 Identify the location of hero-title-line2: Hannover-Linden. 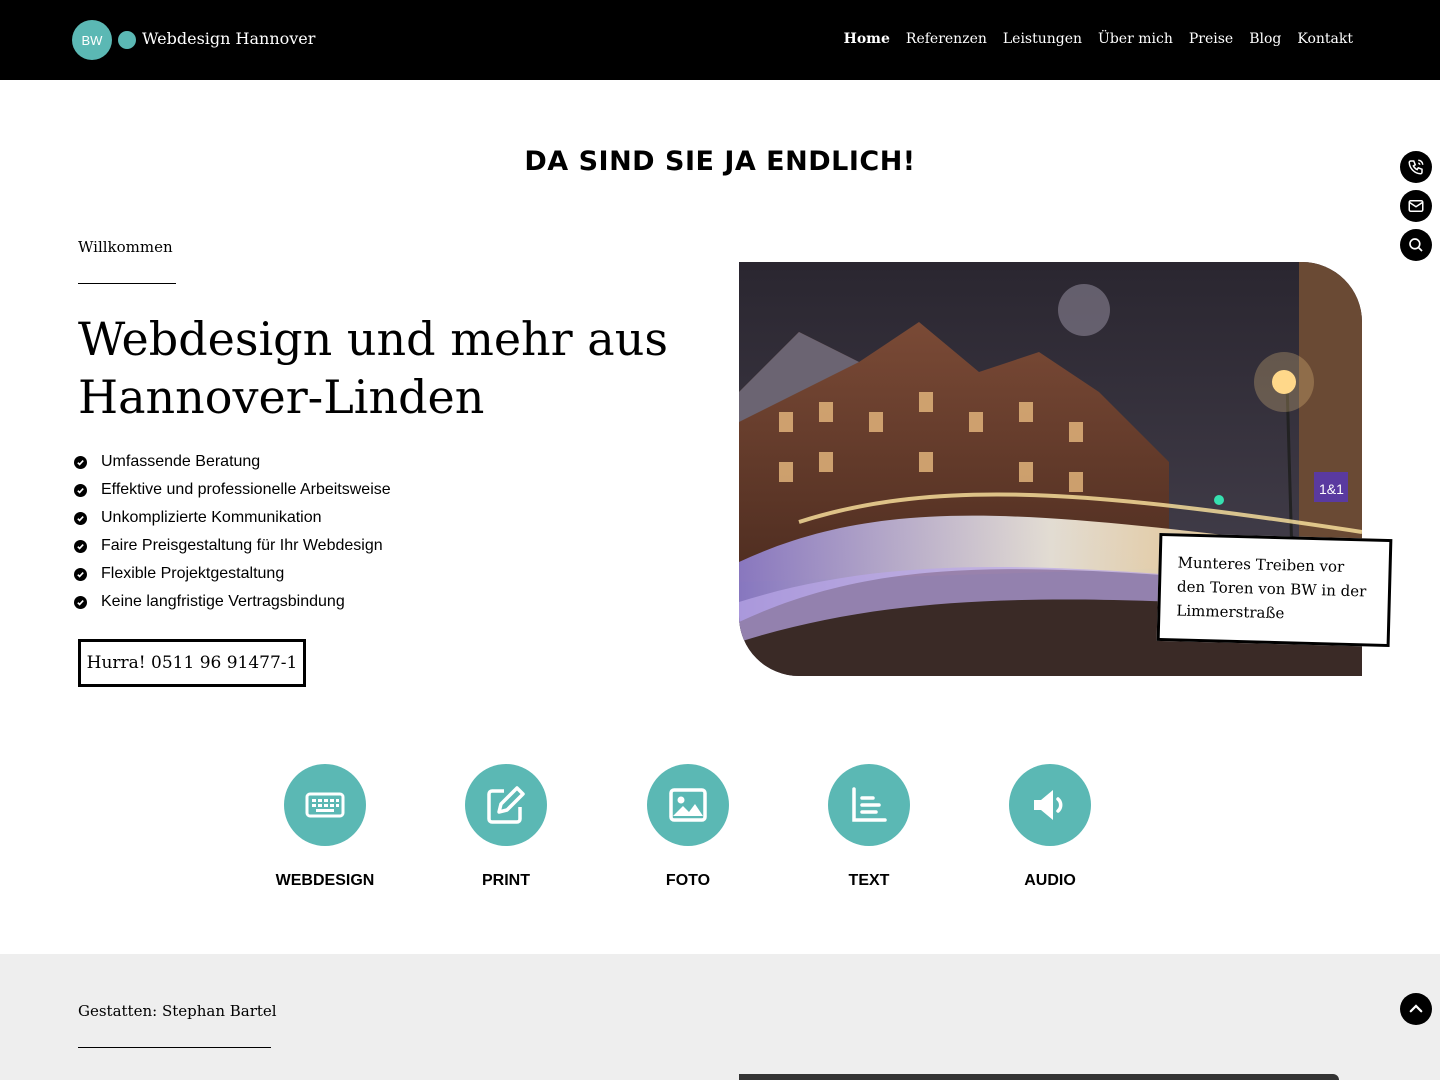
(281, 397).